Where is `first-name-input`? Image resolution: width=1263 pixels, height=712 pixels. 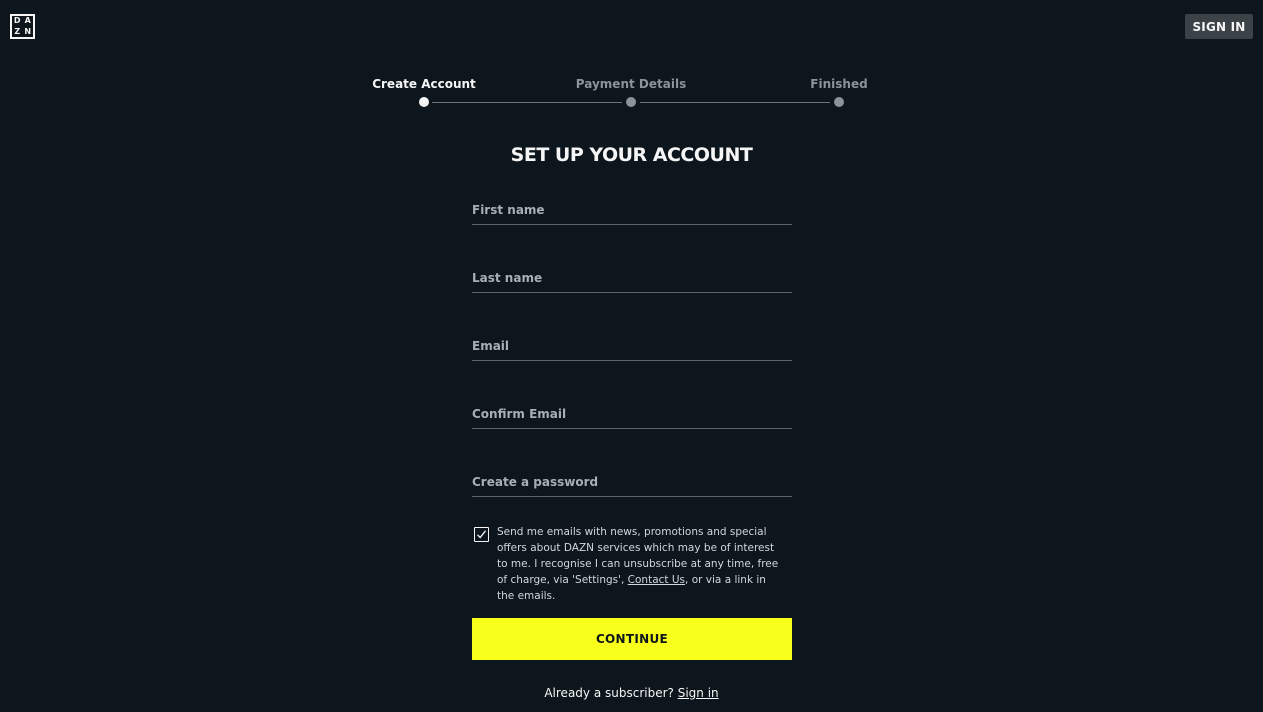
first-name-input is located at coordinates (632, 209).